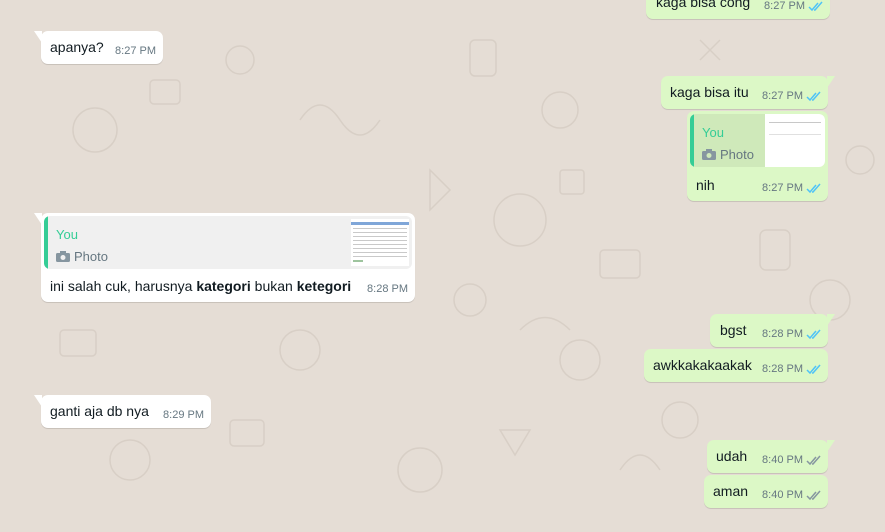 The width and height of the screenshot is (885, 532). What do you see at coordinates (705, 185) in the screenshot?
I see `message-text: nih` at bounding box center [705, 185].